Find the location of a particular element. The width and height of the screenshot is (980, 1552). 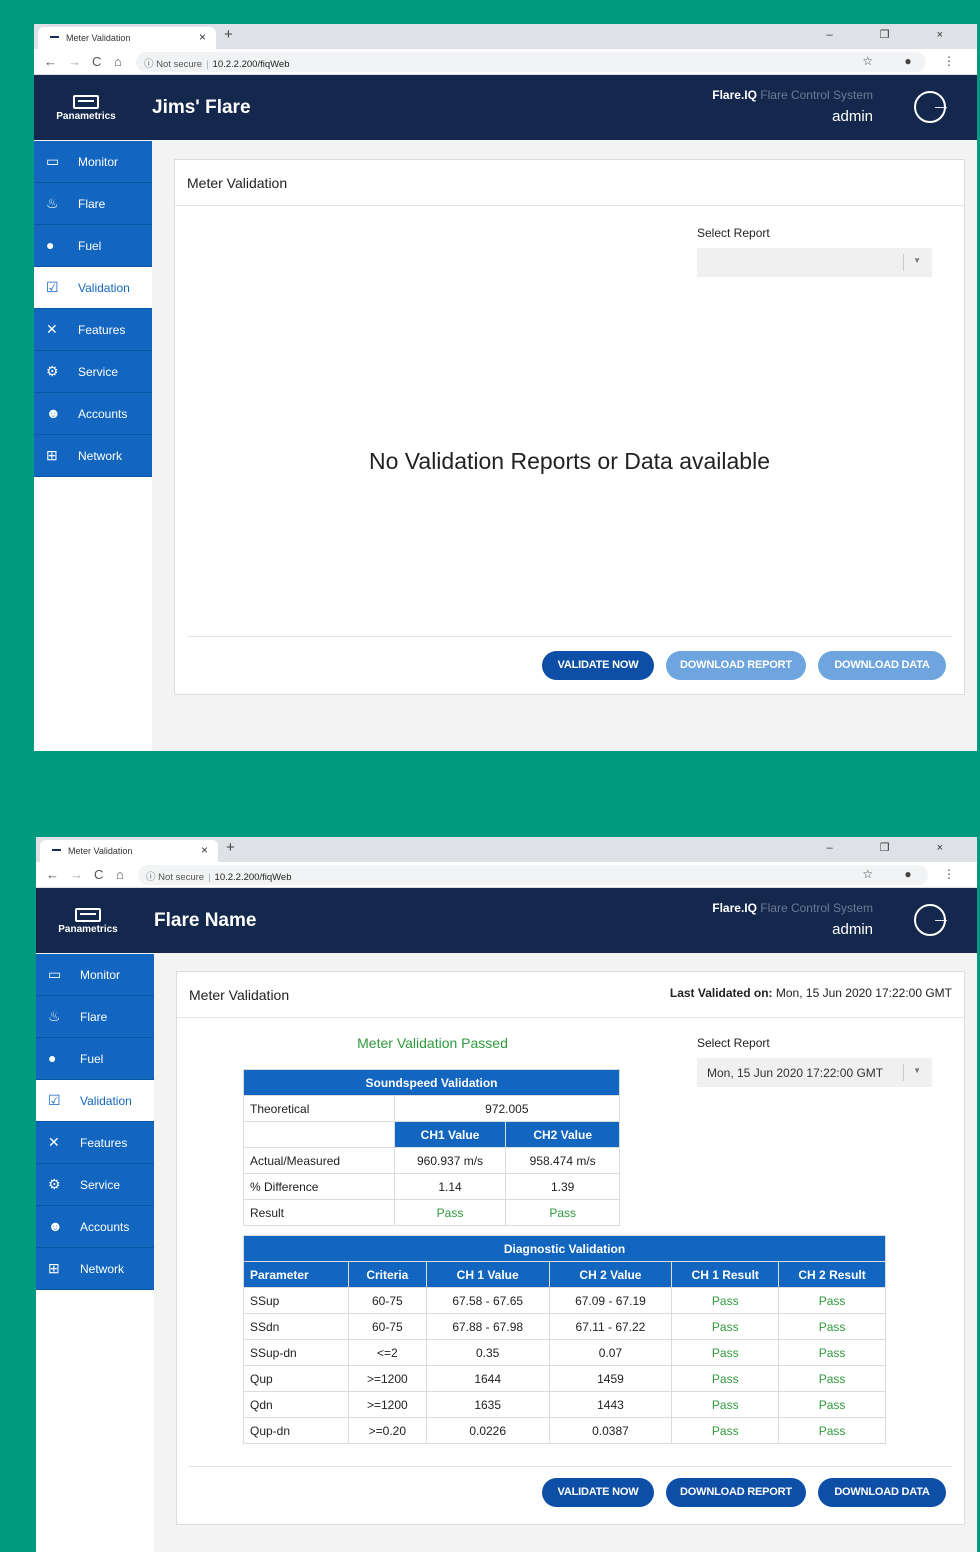

info-icon: ⓘ is located at coordinates (150, 64).